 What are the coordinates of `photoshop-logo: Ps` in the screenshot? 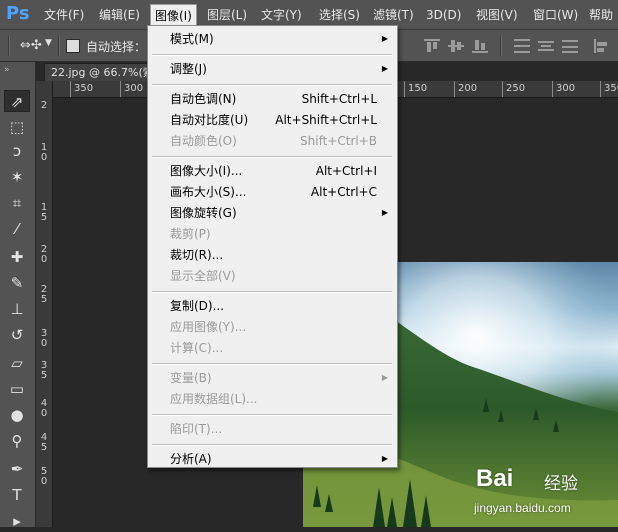 It's located at (18, 13).